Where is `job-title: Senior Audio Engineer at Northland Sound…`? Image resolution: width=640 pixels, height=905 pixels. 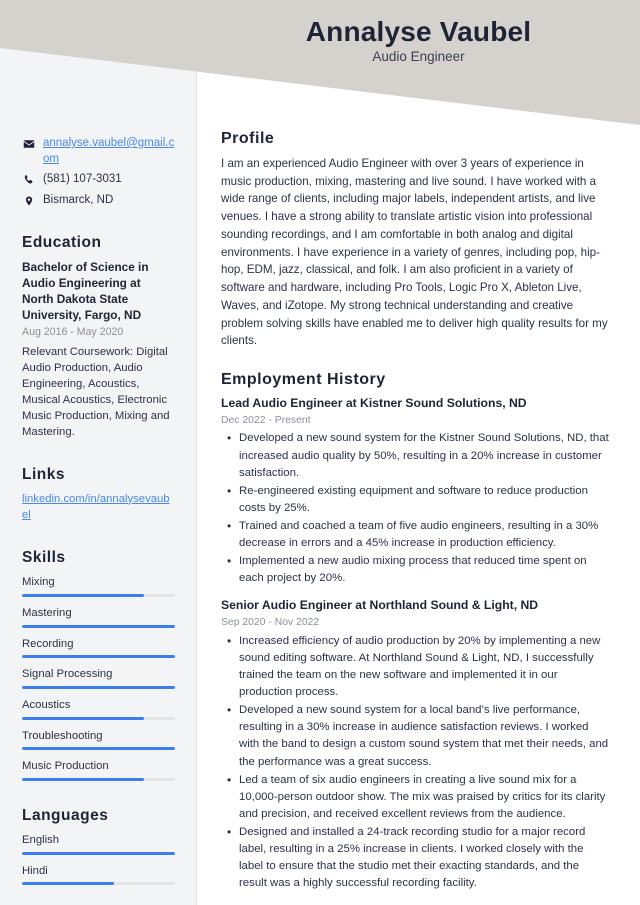 job-title: Senior Audio Engineer at Northland Sound… is located at coordinates (380, 605).